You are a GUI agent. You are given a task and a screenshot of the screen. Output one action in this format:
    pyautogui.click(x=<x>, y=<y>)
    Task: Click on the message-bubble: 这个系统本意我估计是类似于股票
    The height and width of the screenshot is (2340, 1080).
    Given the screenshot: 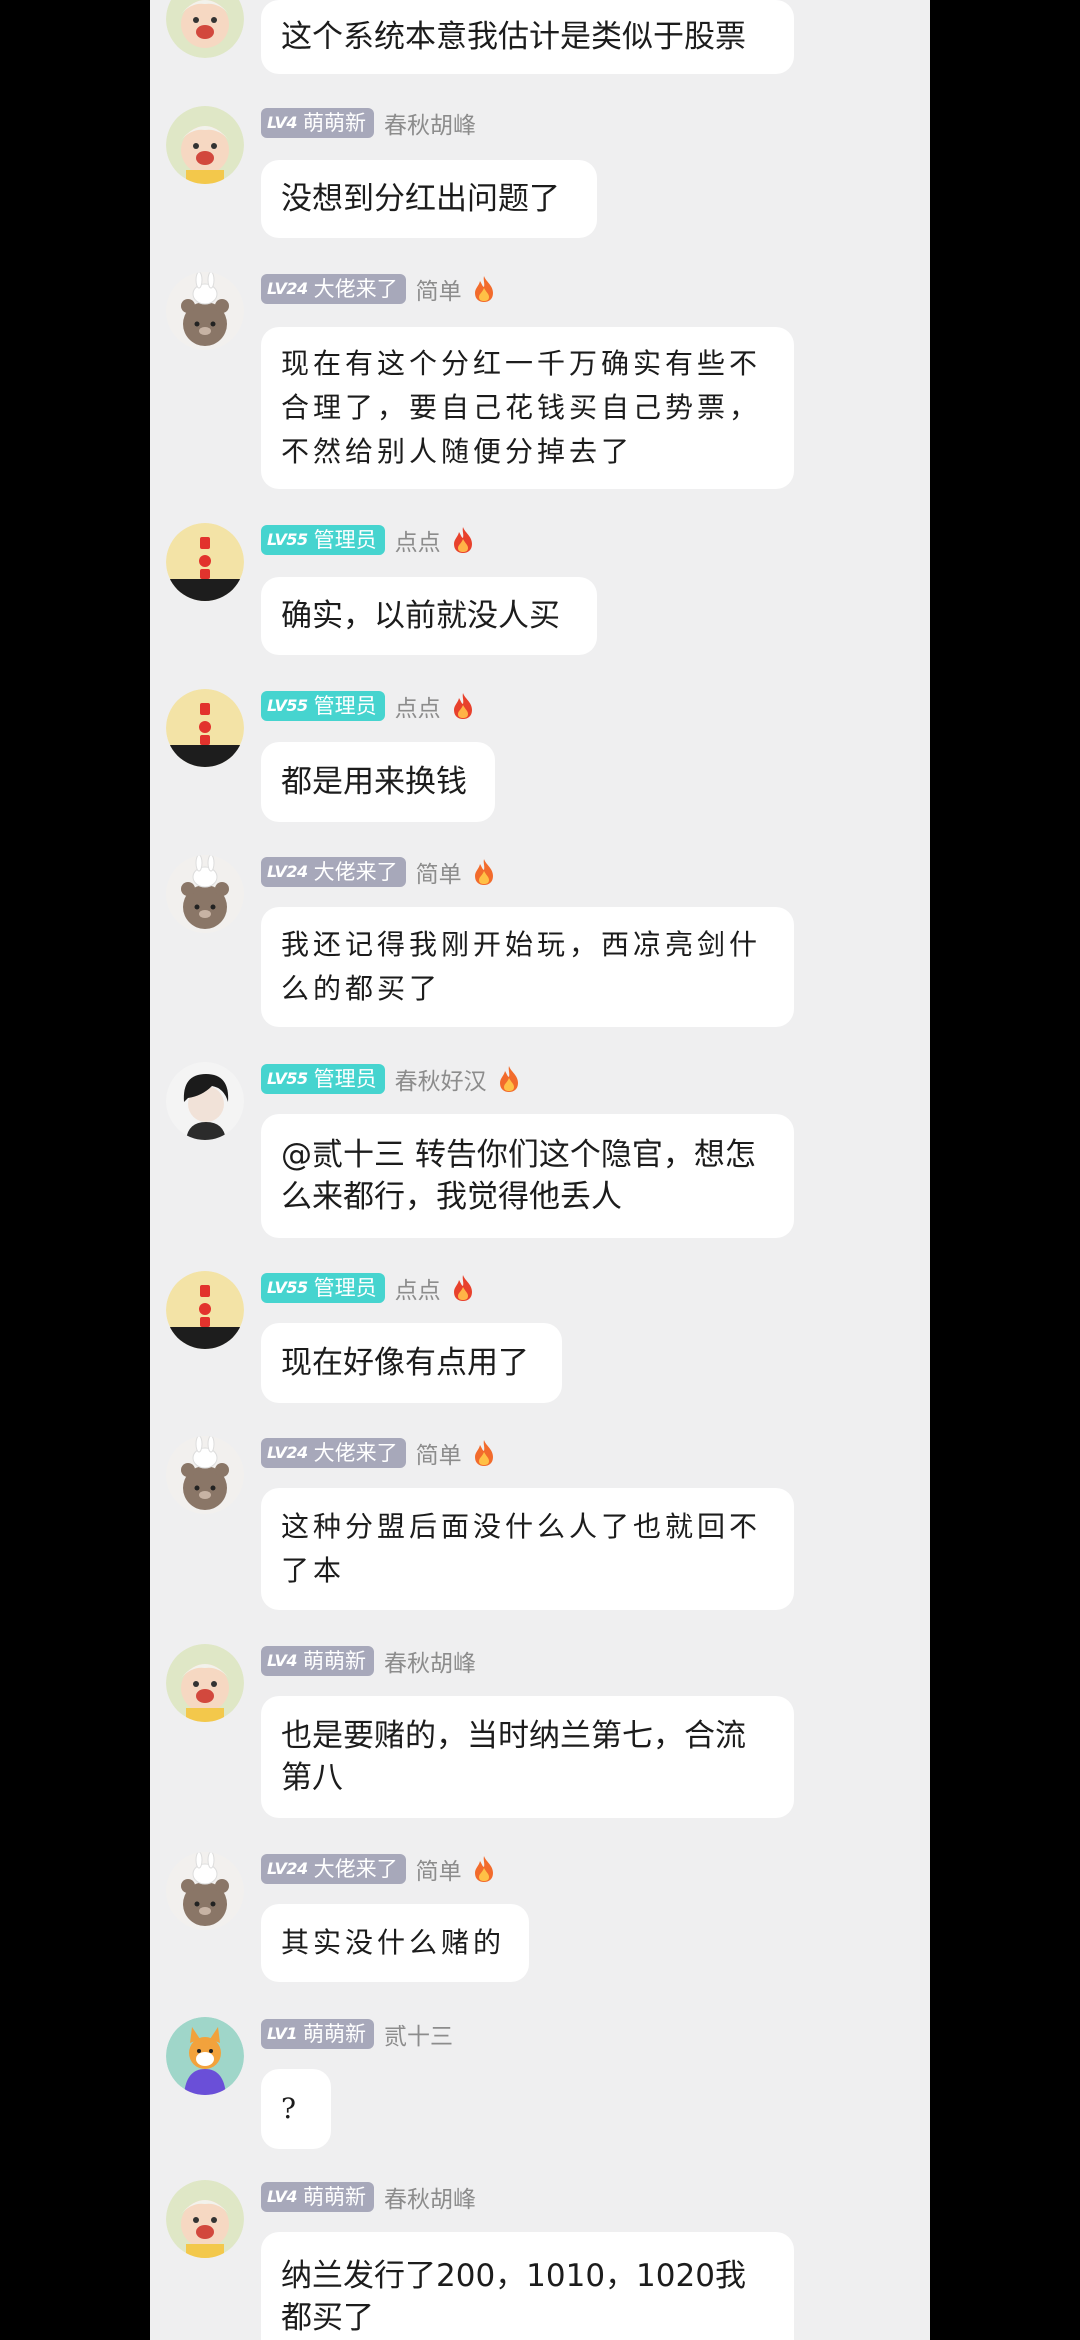 What is the action you would take?
    pyautogui.click(x=527, y=37)
    